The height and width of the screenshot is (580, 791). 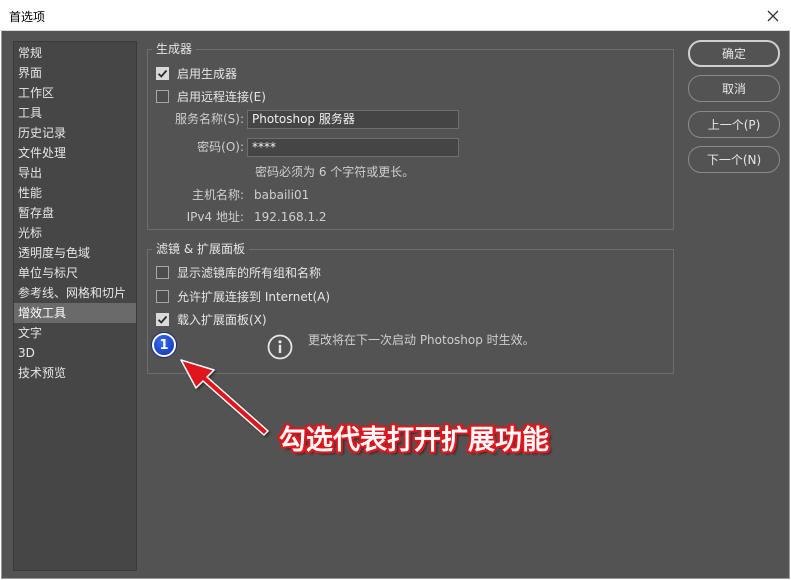 I want to click on load-extension-panels-row: 载入扩展面板(X), so click(x=211, y=319).